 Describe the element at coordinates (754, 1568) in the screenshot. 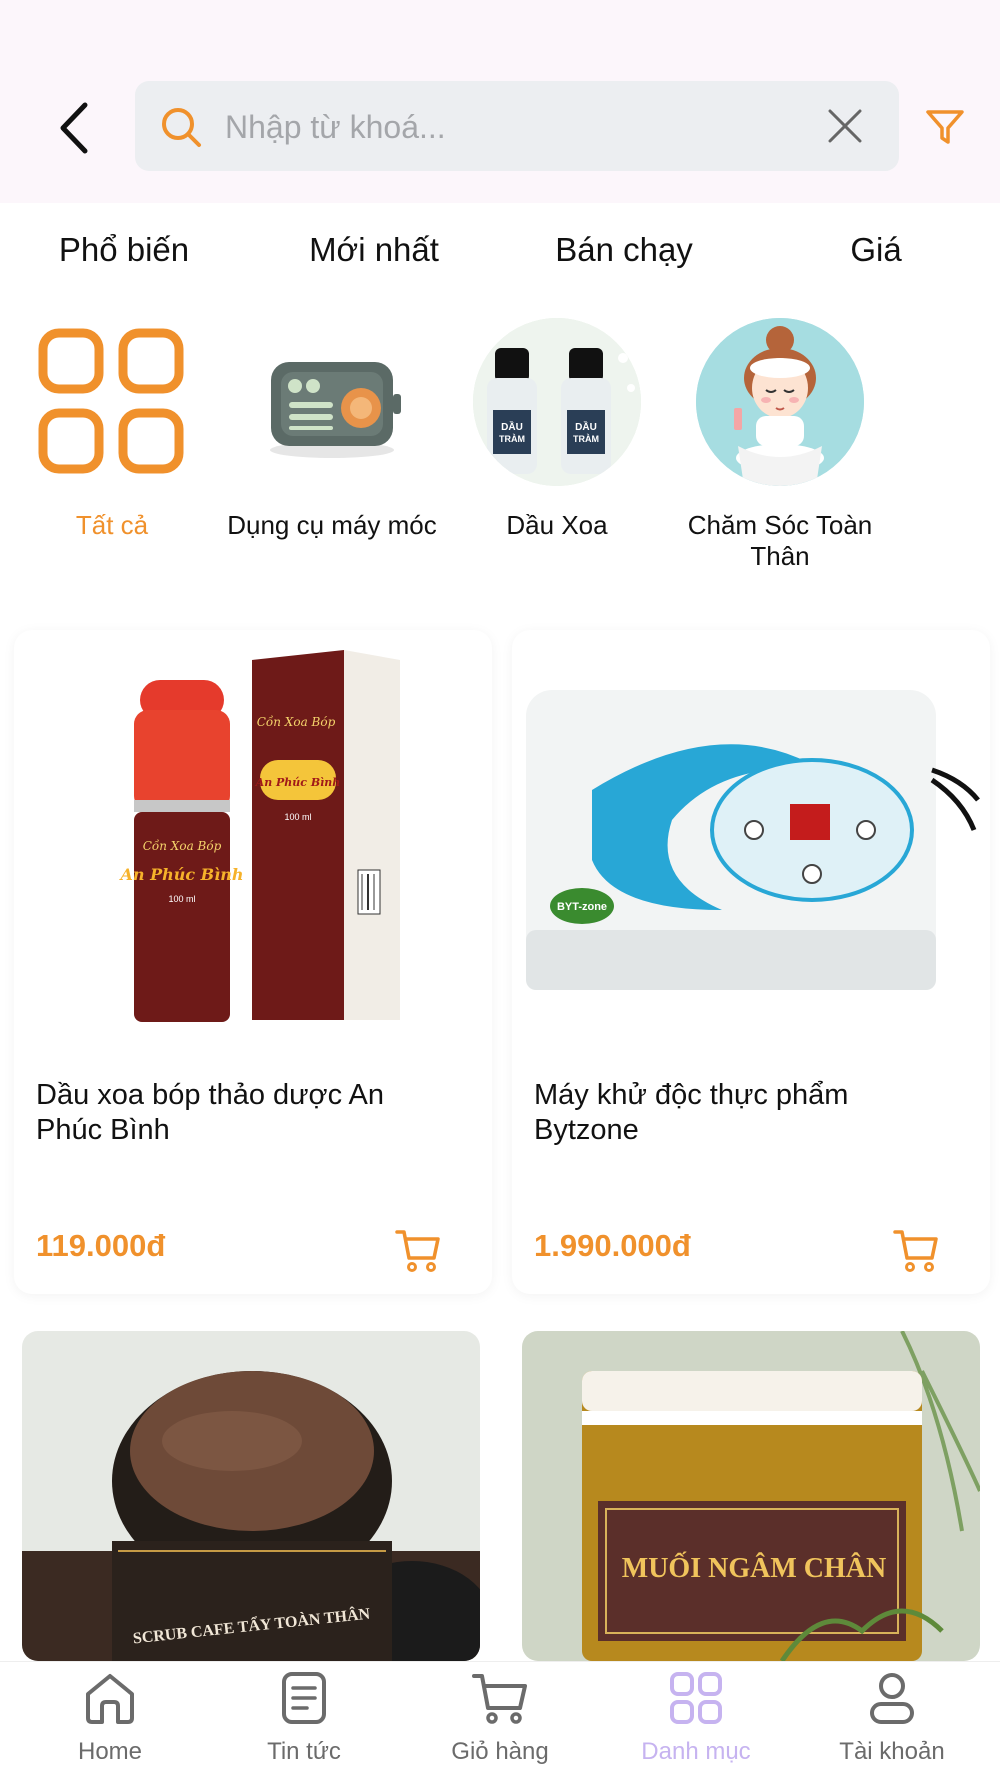

I see `product-image-text: MUỐI NGÂM CHÂN` at that location.